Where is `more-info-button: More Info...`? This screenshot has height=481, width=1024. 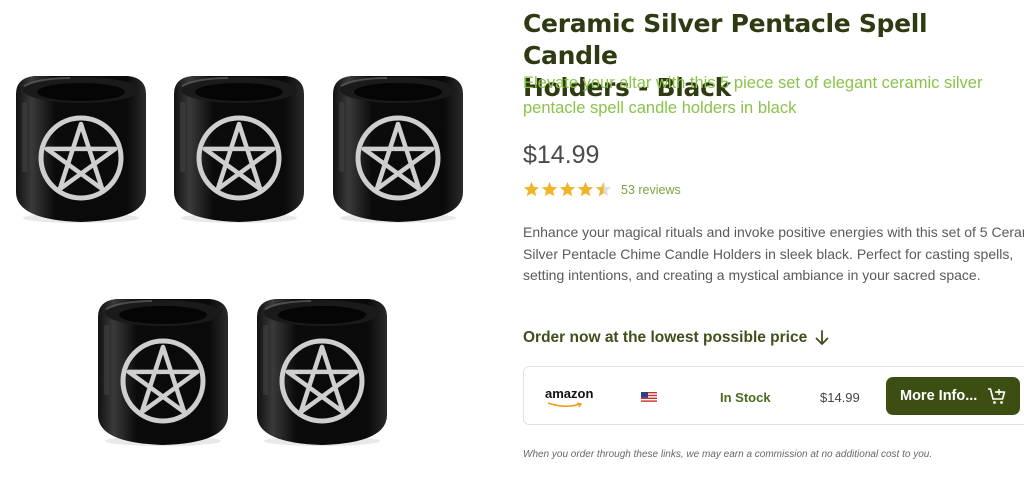 more-info-button: More Info... is located at coordinates (953, 396).